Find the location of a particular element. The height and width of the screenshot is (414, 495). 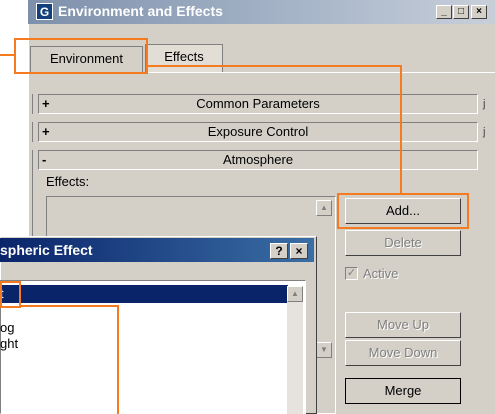

rollout-exposure-control: + Exposure Control is located at coordinates (258, 132).